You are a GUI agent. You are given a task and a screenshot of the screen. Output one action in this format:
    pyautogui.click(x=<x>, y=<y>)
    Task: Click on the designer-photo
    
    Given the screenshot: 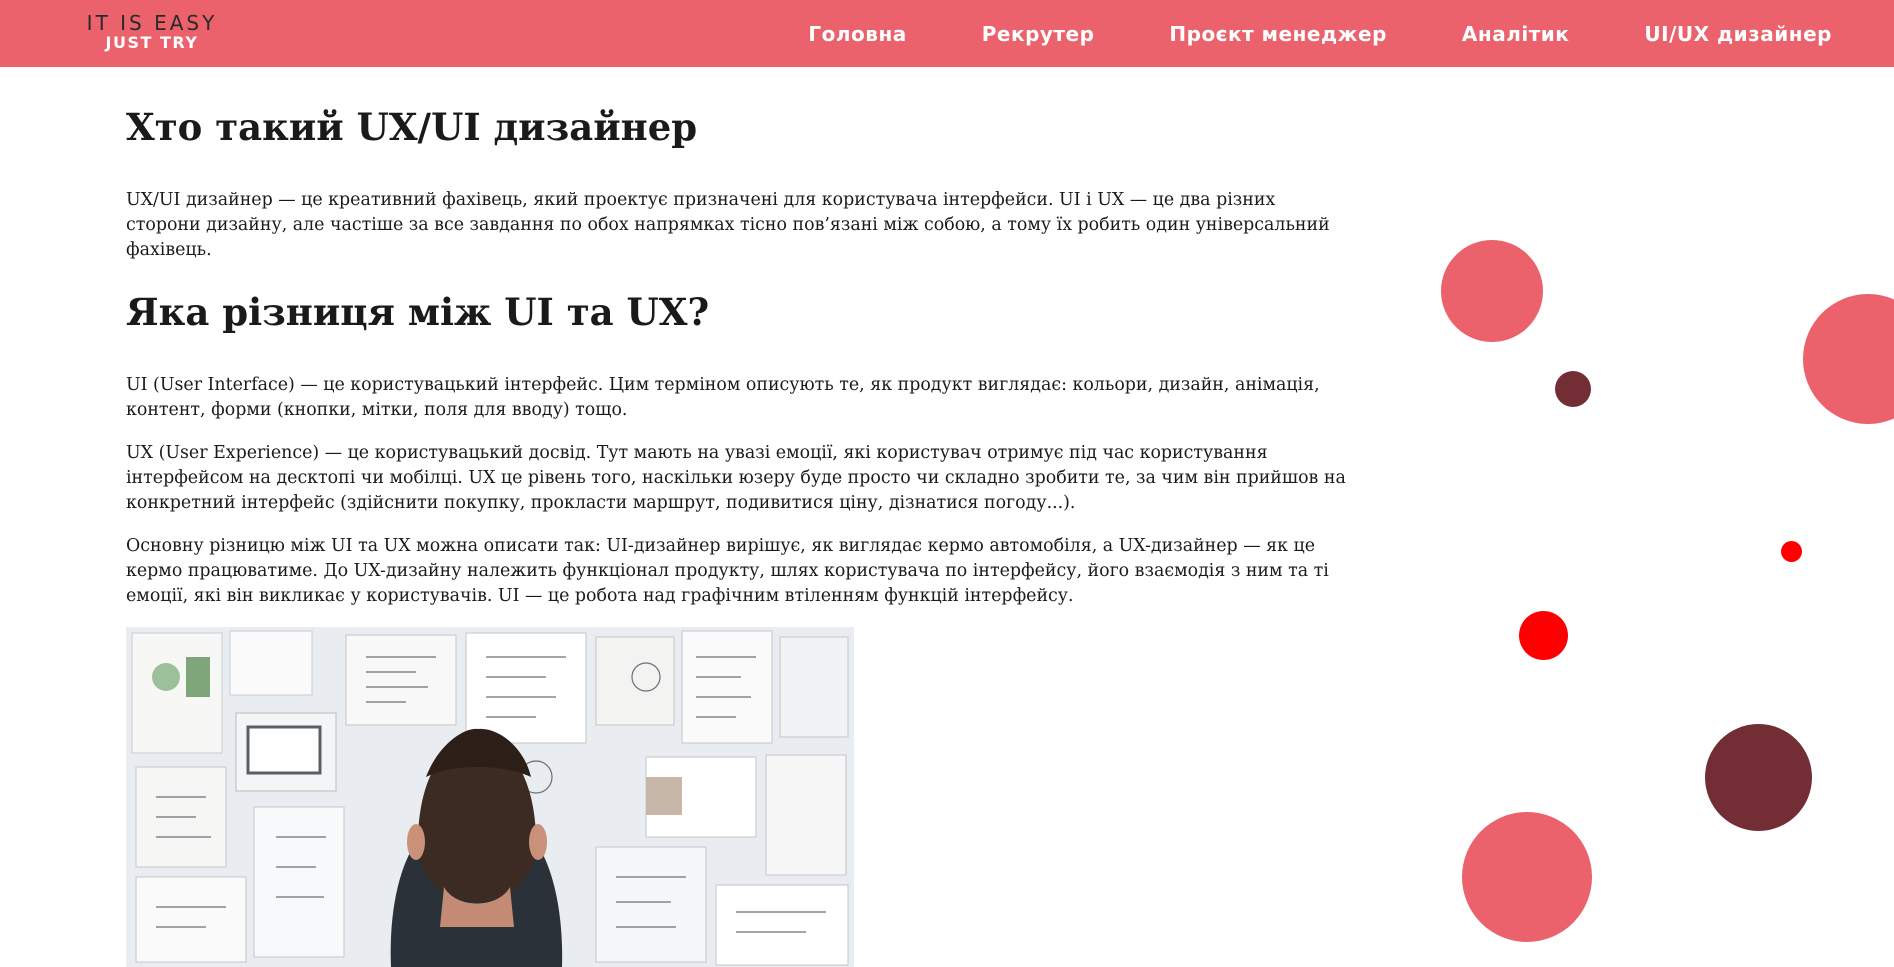 What is the action you would take?
    pyautogui.click(x=490, y=797)
    